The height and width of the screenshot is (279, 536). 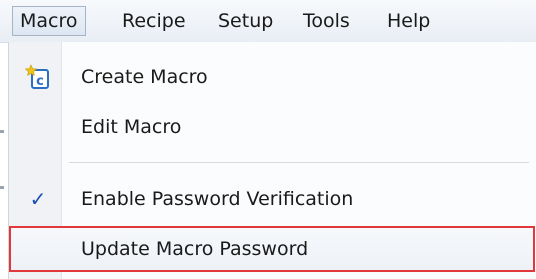 I want to click on menu-help: Help, so click(x=408, y=21).